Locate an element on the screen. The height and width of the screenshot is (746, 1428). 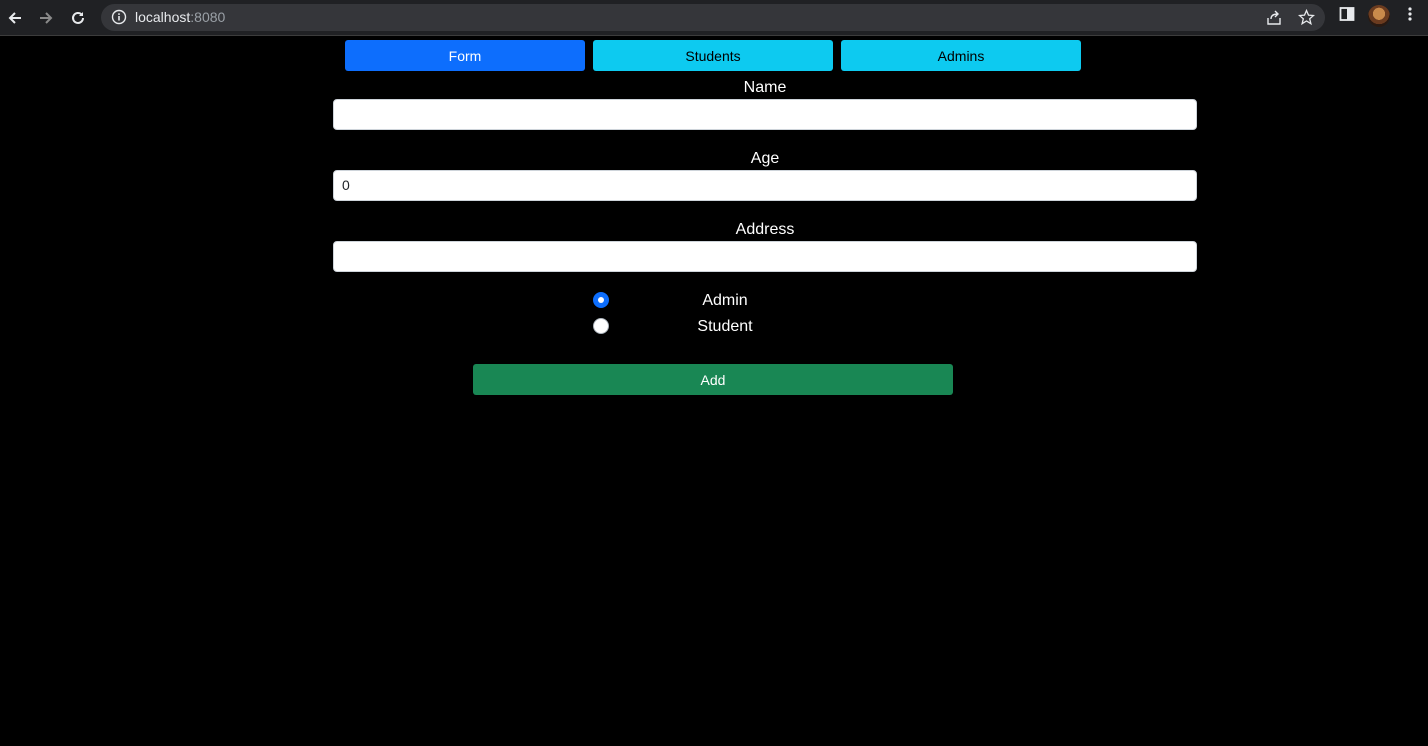
age-label: Age is located at coordinates (765, 158).